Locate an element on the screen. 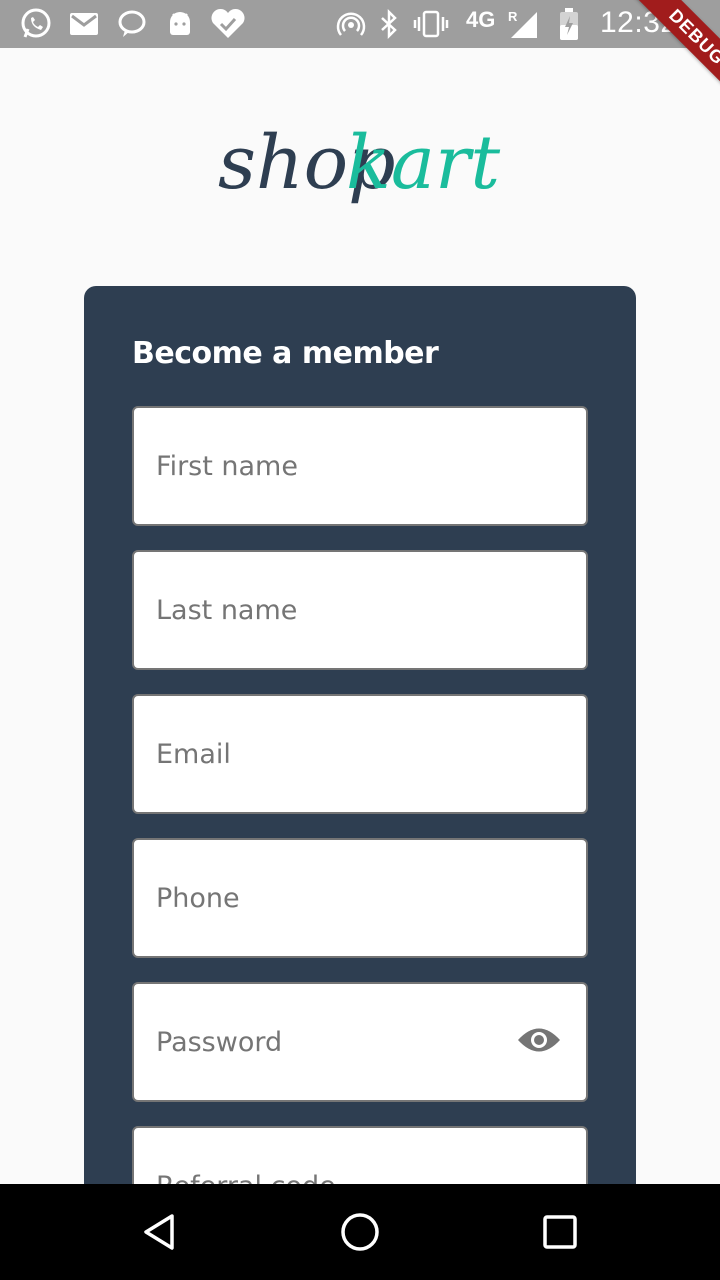 The height and width of the screenshot is (1280, 720). gmail-icon is located at coordinates (84, 24).